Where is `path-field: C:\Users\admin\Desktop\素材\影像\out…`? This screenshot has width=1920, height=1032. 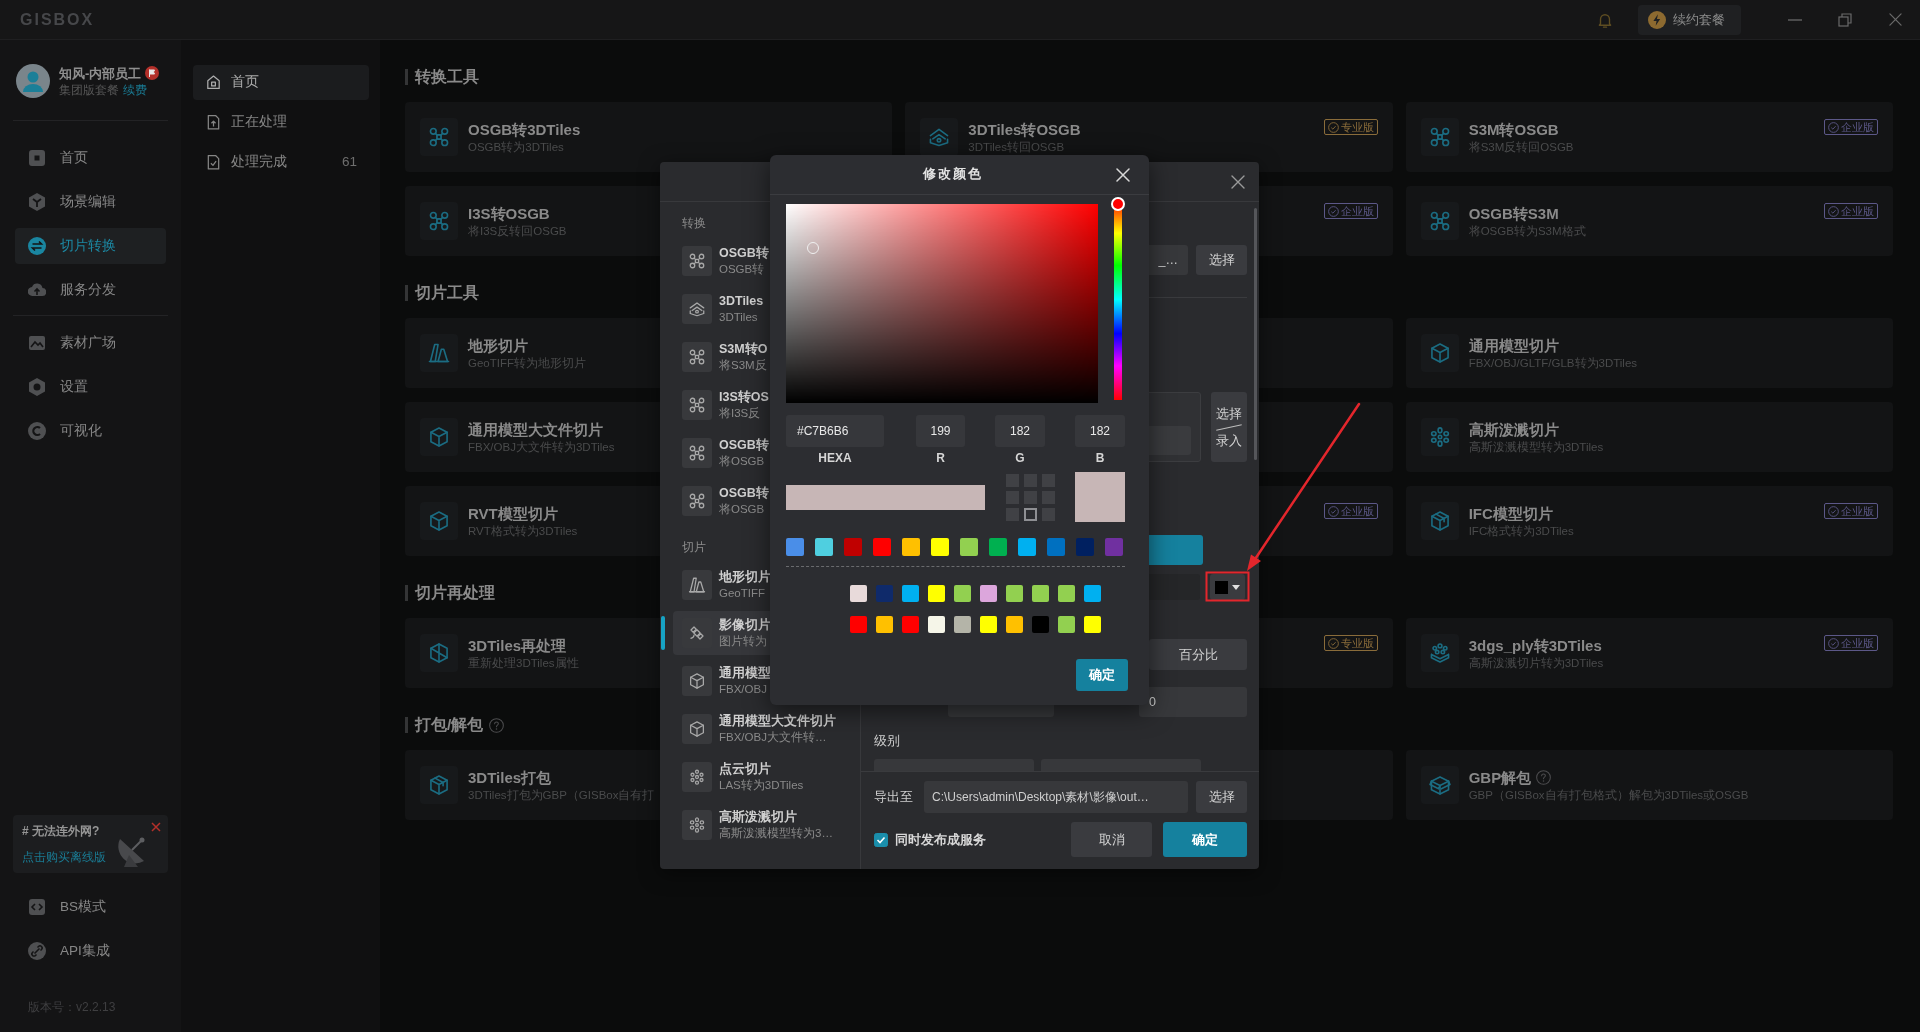
path-field: C:\Users\admin\Desktop\素材\影像\out… is located at coordinates (1056, 797).